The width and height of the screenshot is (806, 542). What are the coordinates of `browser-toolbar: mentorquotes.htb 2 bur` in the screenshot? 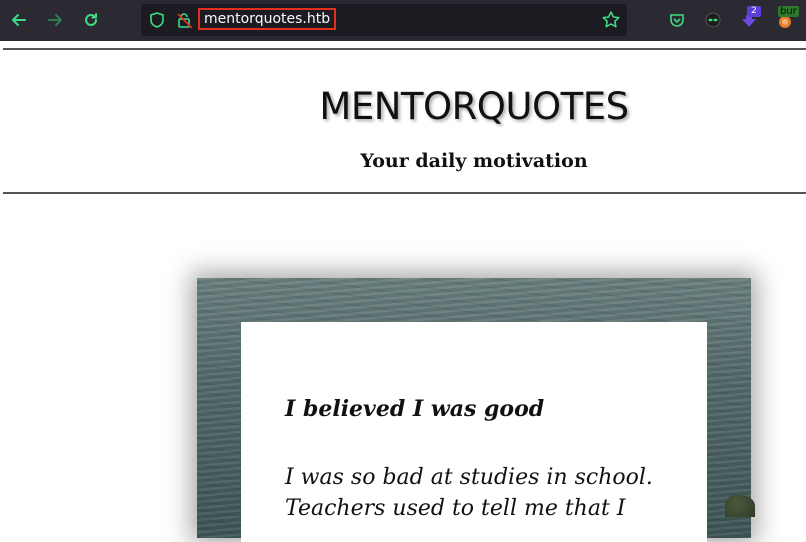 It's located at (403, 20).